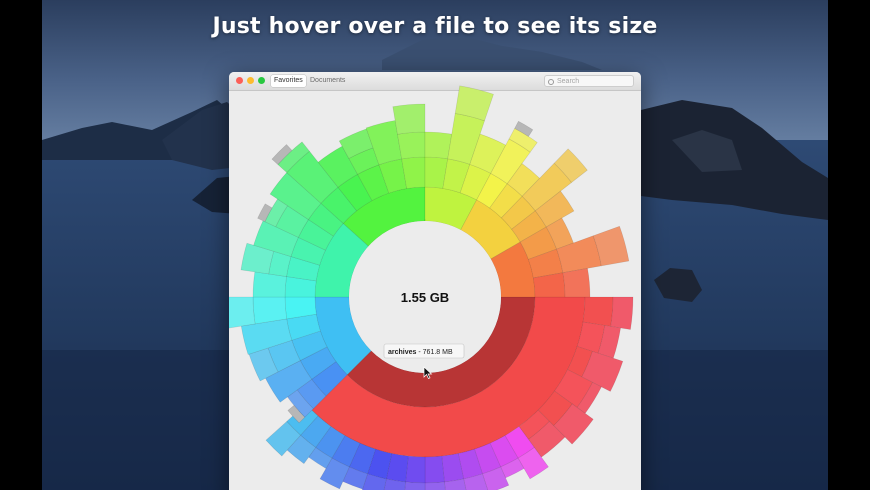 This screenshot has height=490, width=870. What do you see at coordinates (435, 26) in the screenshot?
I see `headline: Just hover over a file to see its size` at bounding box center [435, 26].